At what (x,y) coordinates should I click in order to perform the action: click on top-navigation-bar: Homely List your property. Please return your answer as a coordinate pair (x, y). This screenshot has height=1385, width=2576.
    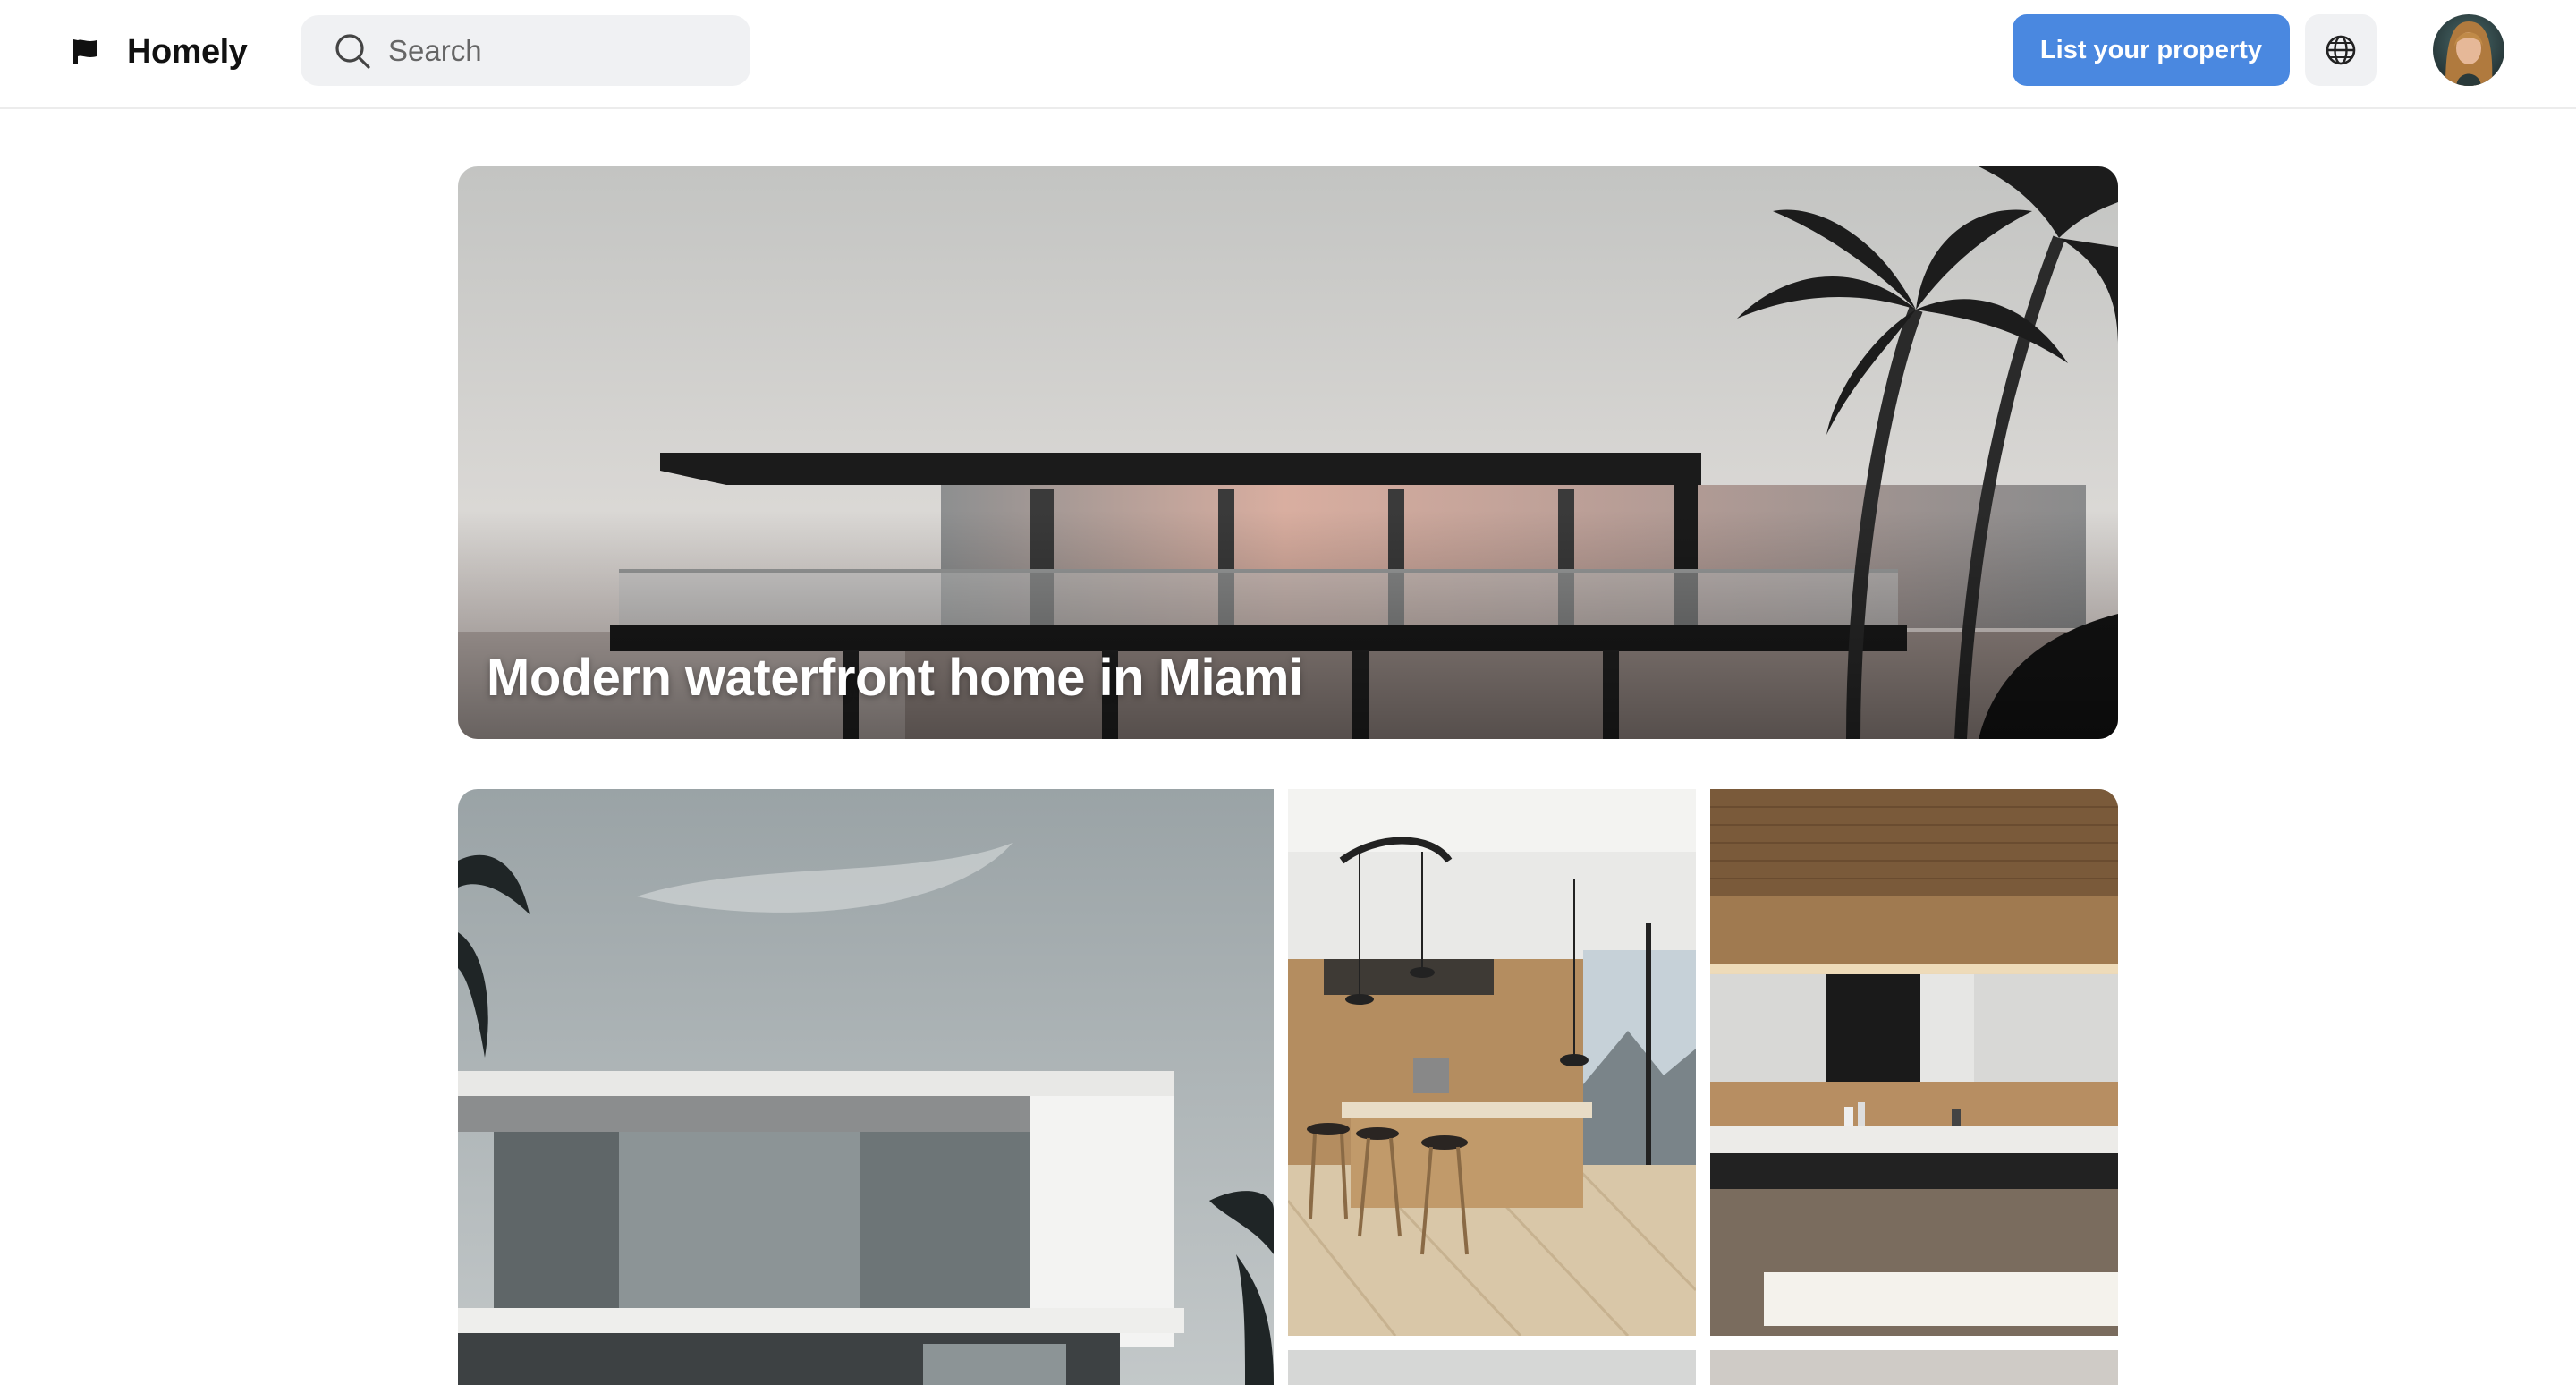
    Looking at the image, I should click on (1288, 54).